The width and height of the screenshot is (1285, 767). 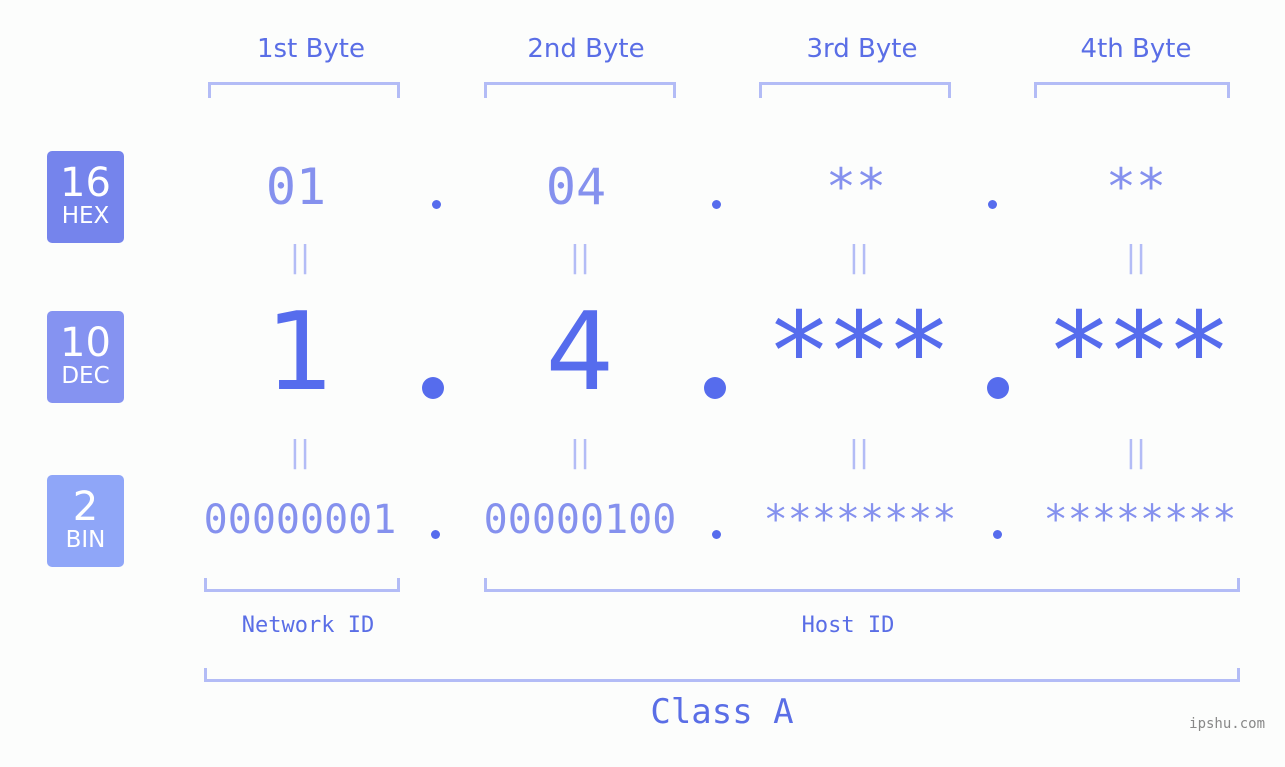 I want to click on hex-badge: 16 HEX, so click(x=85, y=197).